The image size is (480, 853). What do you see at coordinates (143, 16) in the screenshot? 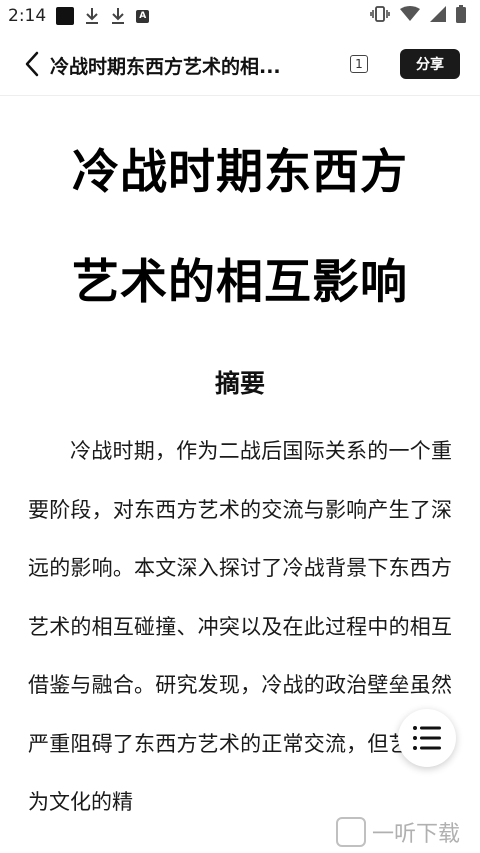
I see `app-a-icon: A` at bounding box center [143, 16].